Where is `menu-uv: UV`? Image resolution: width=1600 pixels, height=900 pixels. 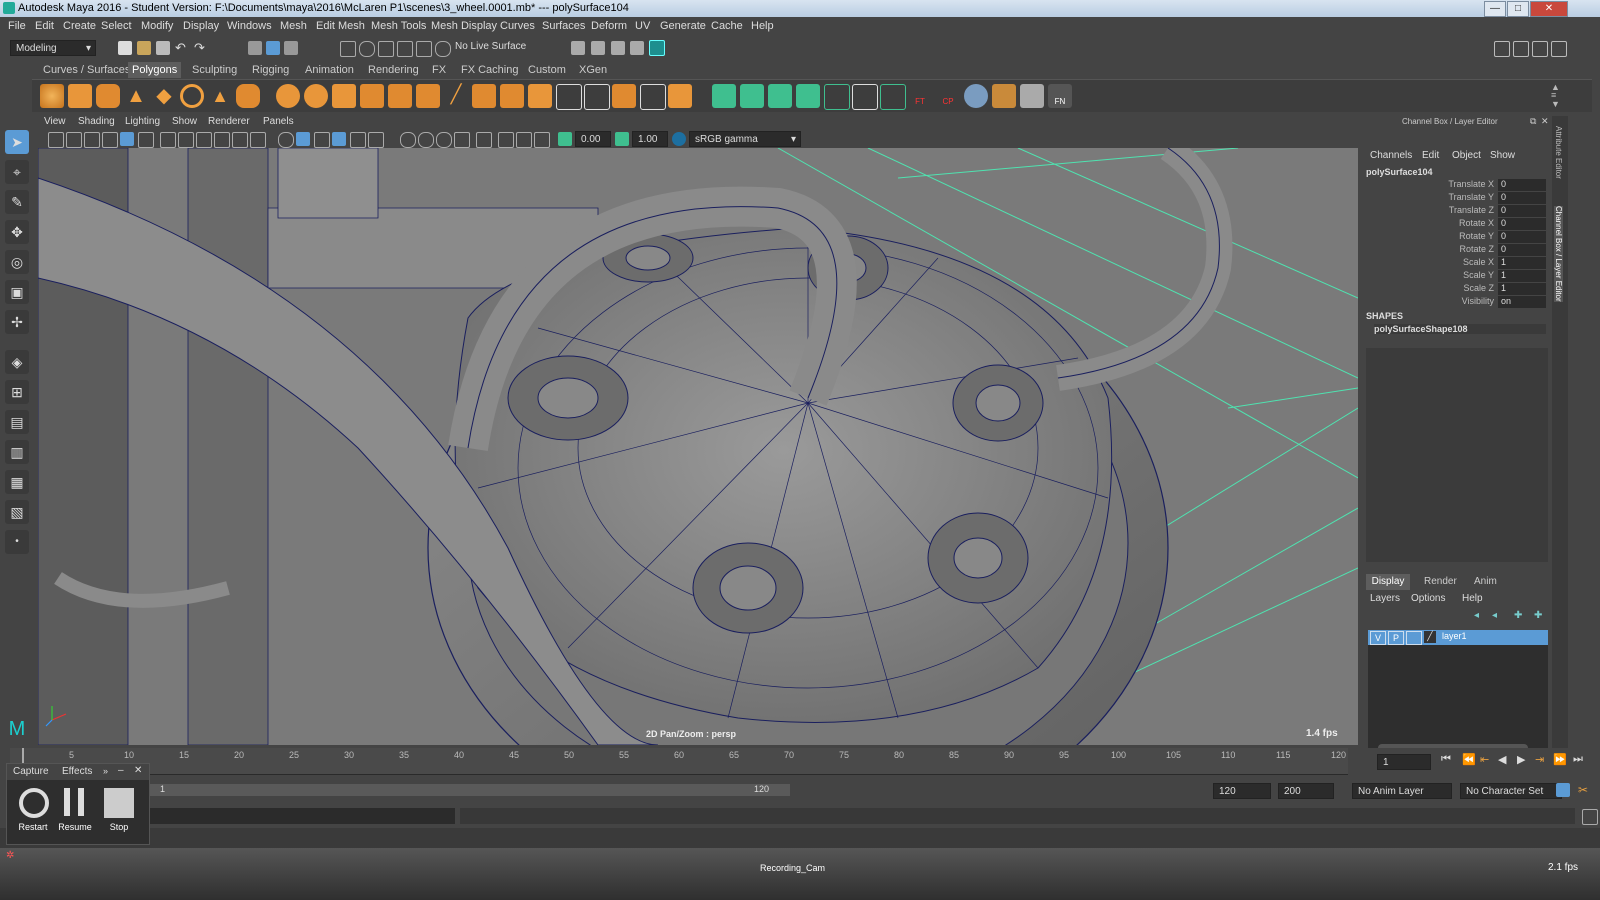
menu-uv: UV is located at coordinates (642, 26).